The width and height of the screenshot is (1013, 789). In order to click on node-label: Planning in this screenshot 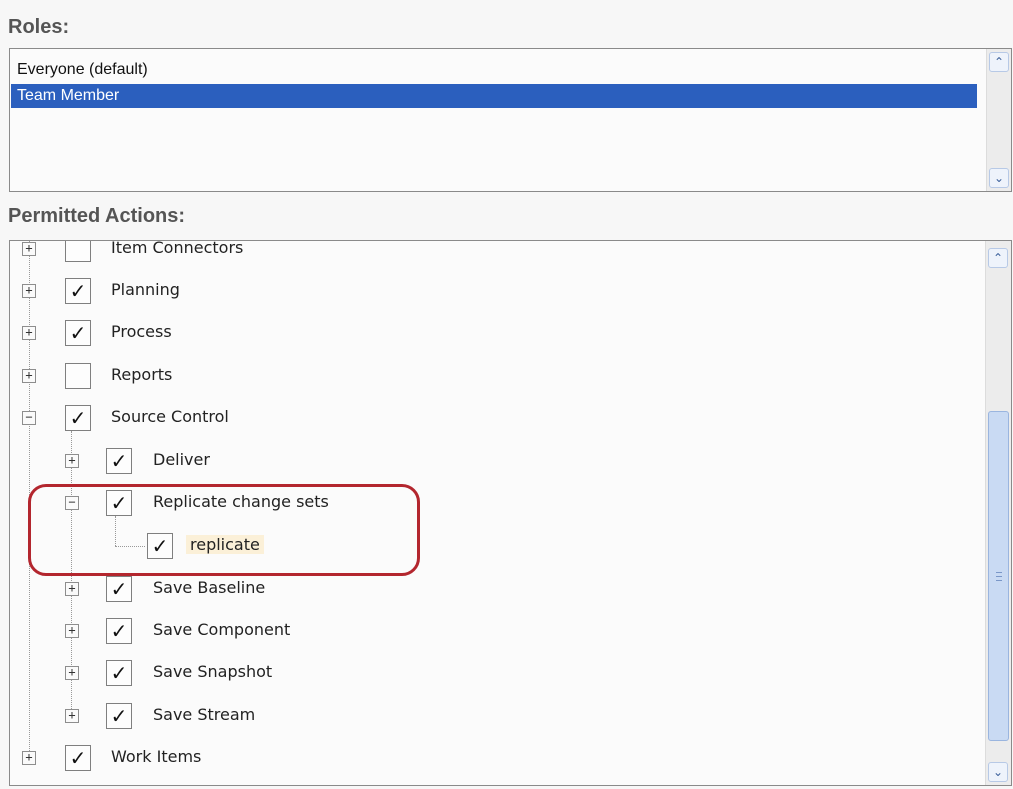, I will do `click(145, 289)`.